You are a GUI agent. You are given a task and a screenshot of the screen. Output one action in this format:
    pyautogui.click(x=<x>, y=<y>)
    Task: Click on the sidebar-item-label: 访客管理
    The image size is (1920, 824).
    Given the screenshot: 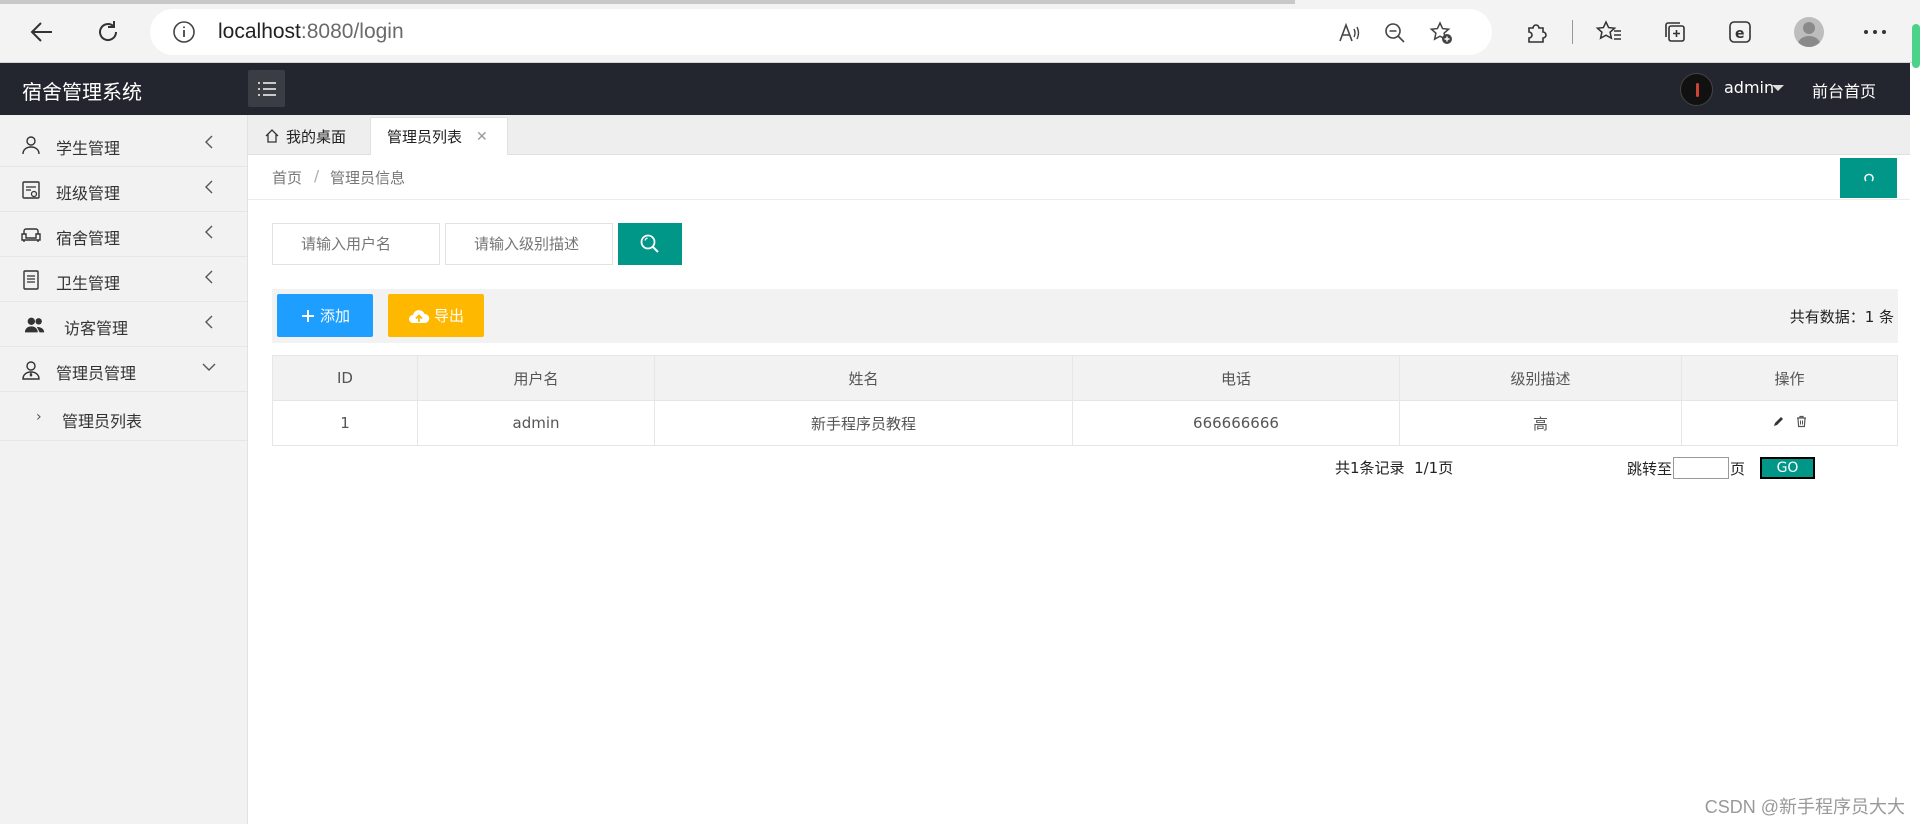 What is the action you would take?
    pyautogui.click(x=96, y=328)
    